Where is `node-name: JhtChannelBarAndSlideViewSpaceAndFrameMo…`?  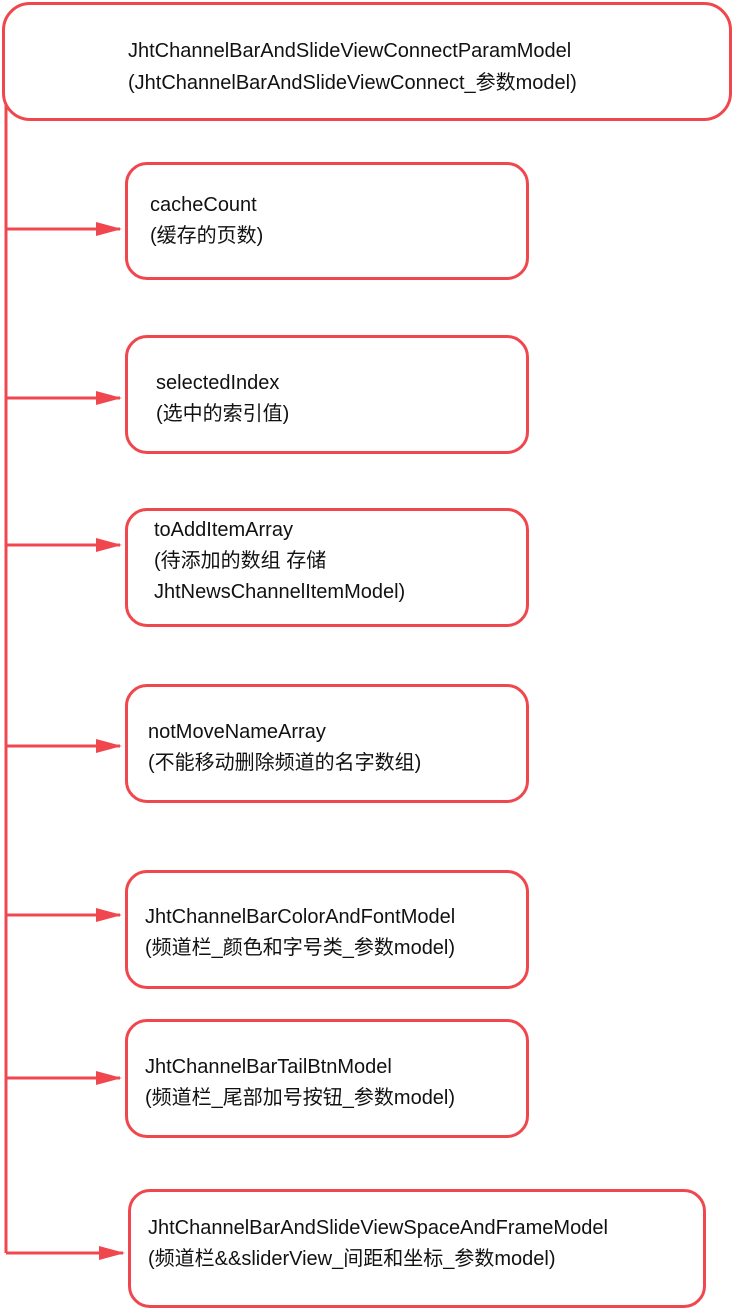
node-name: JhtChannelBarAndSlideViewSpaceAndFrameMo… is located at coordinates (378, 1228).